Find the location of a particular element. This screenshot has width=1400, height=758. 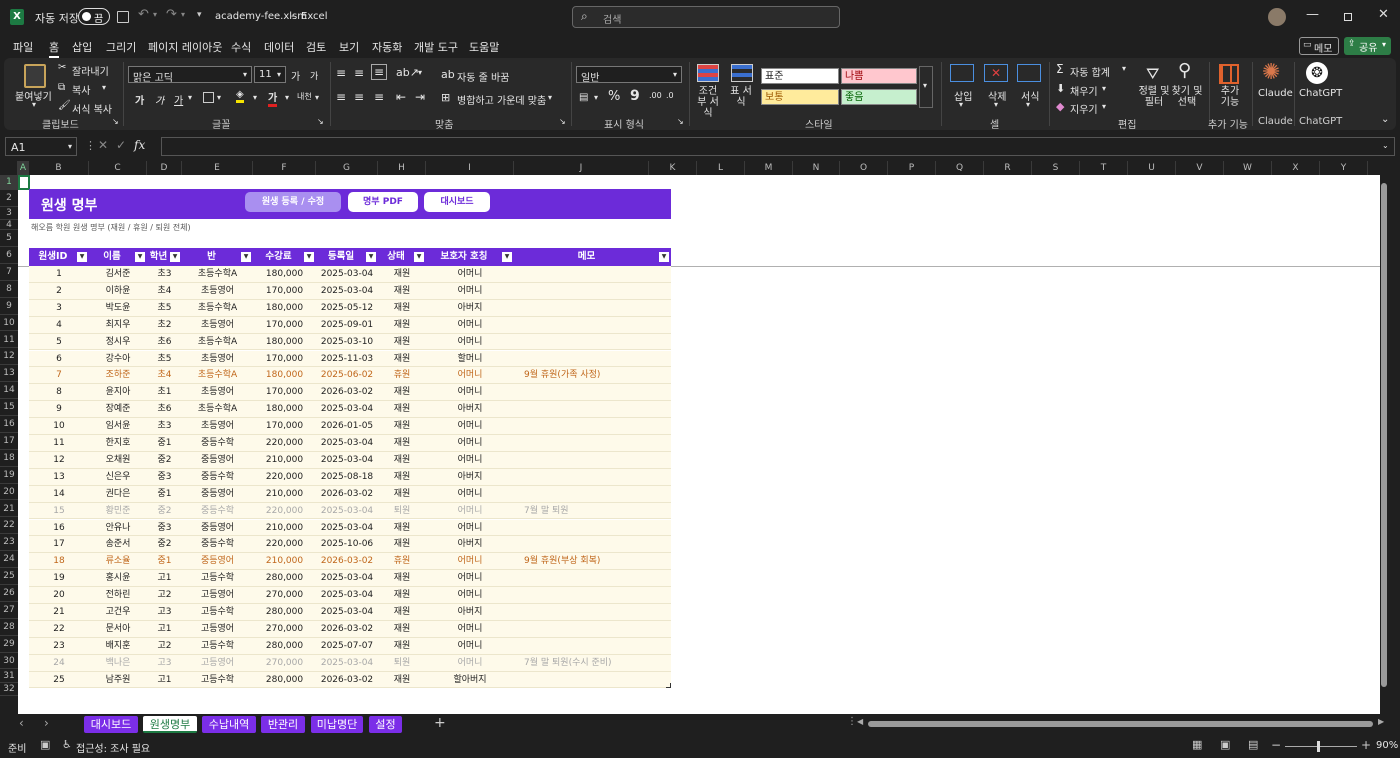

menu-data: 데이터 is located at coordinates (279, 47).